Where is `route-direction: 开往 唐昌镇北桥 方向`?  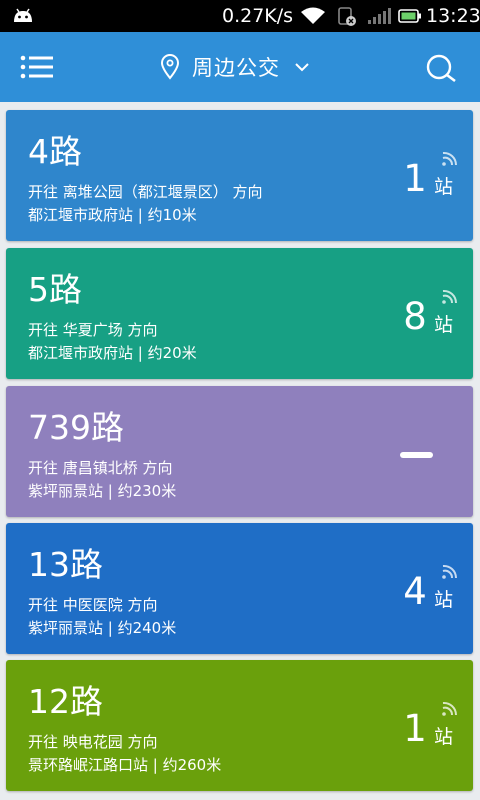
route-direction: 开往 唐昌镇北桥 方向 is located at coordinates (100, 468).